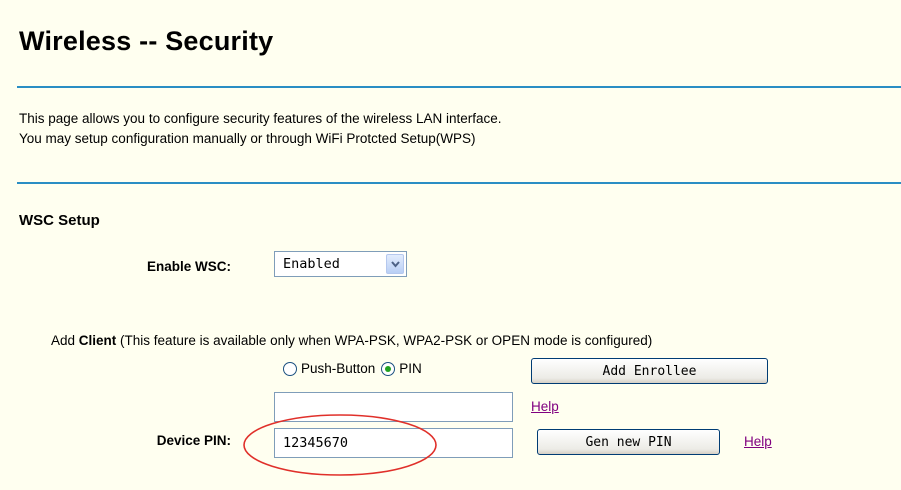  I want to click on radio-push-button, so click(290, 368).